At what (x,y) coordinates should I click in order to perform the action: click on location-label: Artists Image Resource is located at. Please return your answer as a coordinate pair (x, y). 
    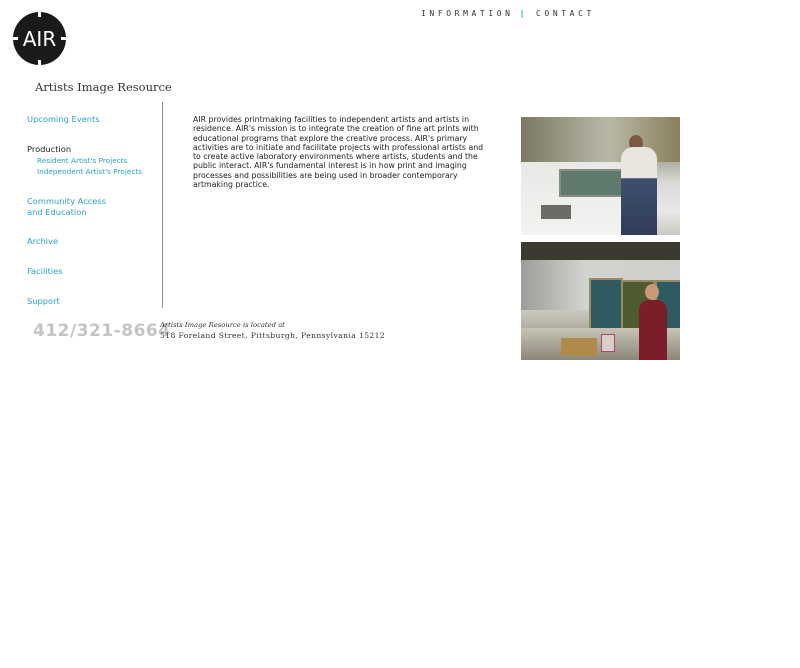
    Looking at the image, I should click on (222, 325).